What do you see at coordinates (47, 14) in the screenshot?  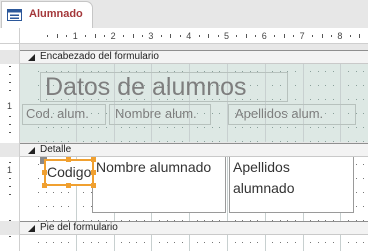 I see `document-tab-alumnado: Alumnado` at bounding box center [47, 14].